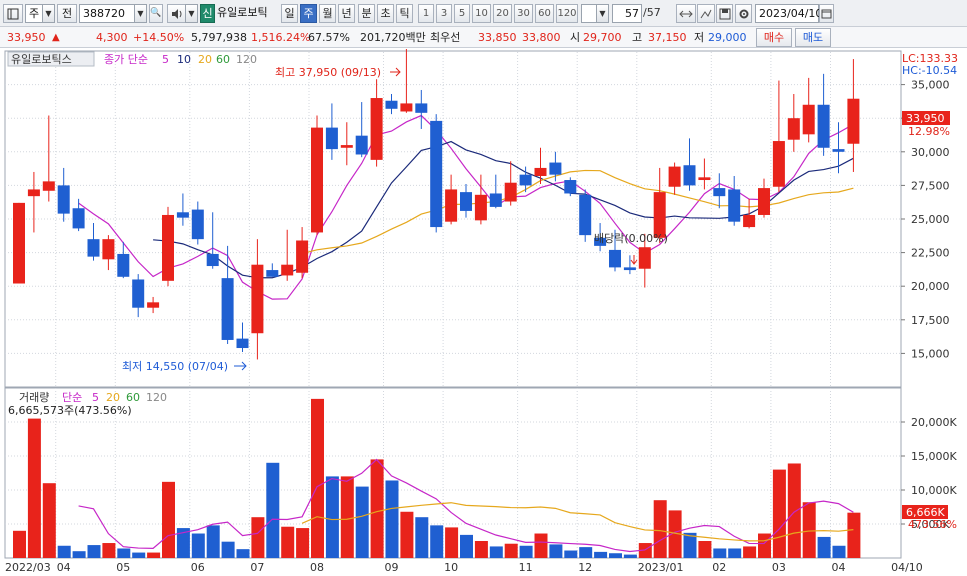 The height and width of the screenshot is (576, 967). I want to click on price-tick-label: 15,000, so click(930, 353).